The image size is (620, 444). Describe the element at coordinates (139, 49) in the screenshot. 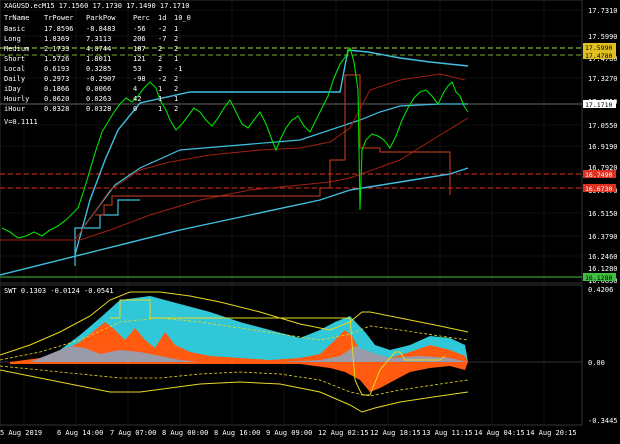

I see `stats-cell: 187` at that location.